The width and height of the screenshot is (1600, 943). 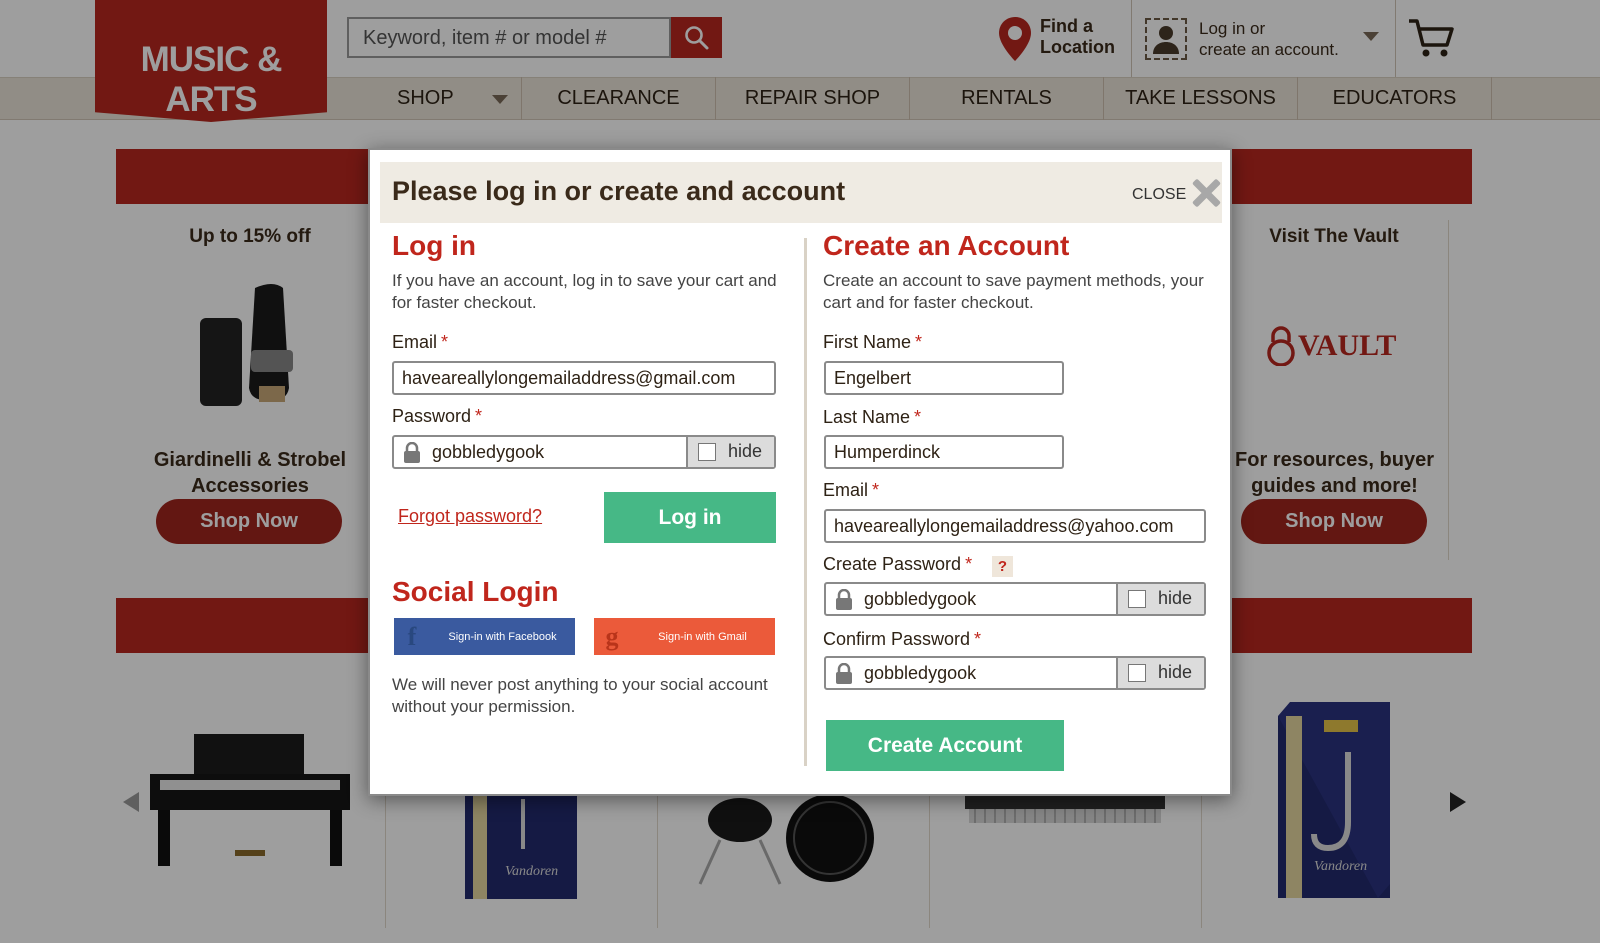 I want to click on create-password-value: gobbledygook, so click(x=920, y=599).